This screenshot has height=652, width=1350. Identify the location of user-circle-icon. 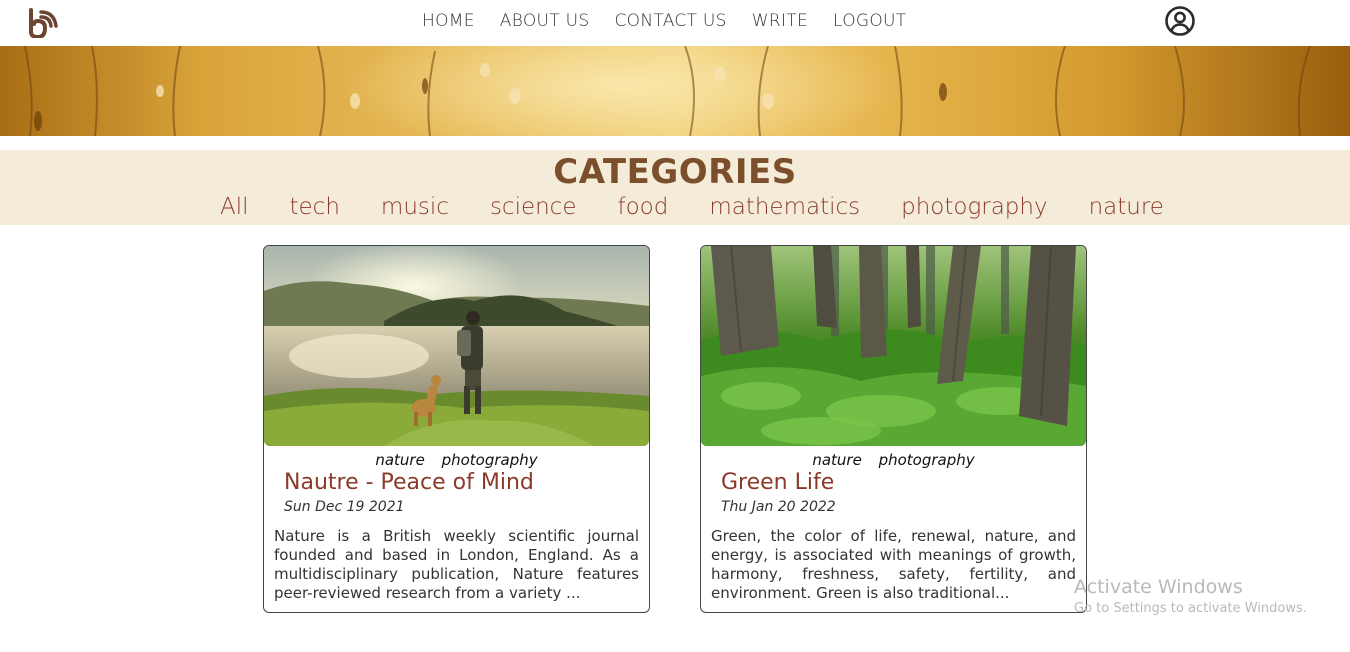
(1180, 21).